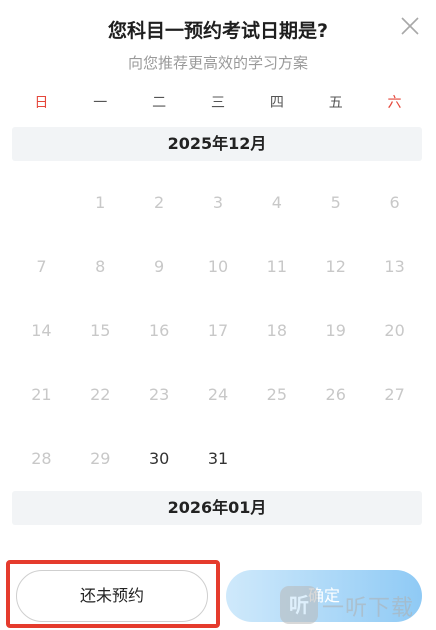 This screenshot has width=436, height=630. I want to click on watermark-logo-glyph: 听, so click(299, 605).